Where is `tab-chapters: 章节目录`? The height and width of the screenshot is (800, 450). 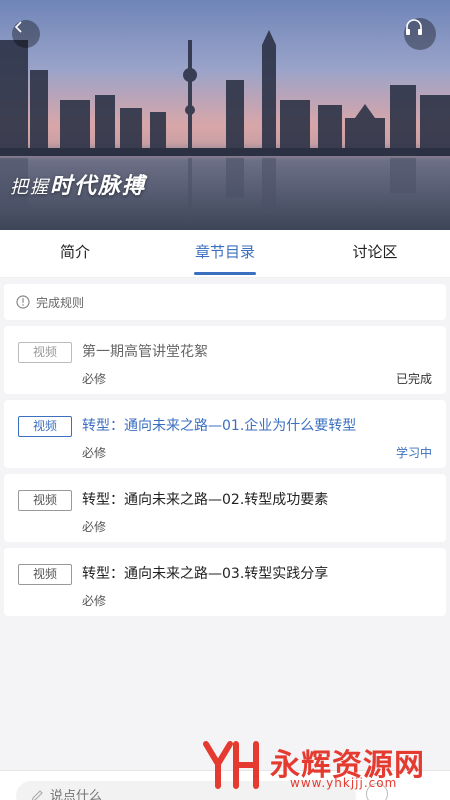 tab-chapters: 章节目录 is located at coordinates (225, 253).